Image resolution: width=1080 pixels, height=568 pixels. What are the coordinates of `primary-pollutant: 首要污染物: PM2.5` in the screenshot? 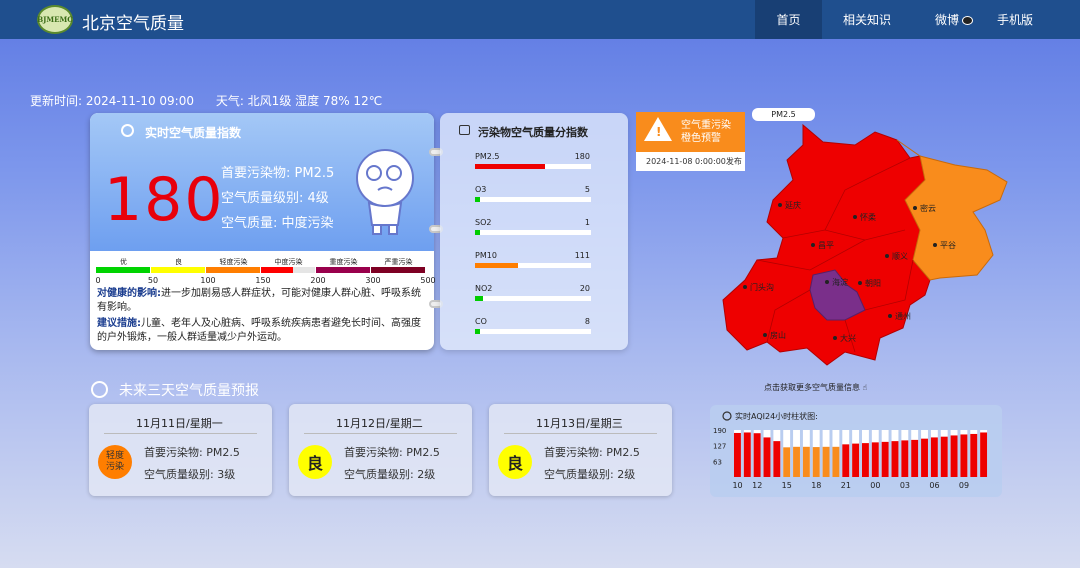 It's located at (278, 173).